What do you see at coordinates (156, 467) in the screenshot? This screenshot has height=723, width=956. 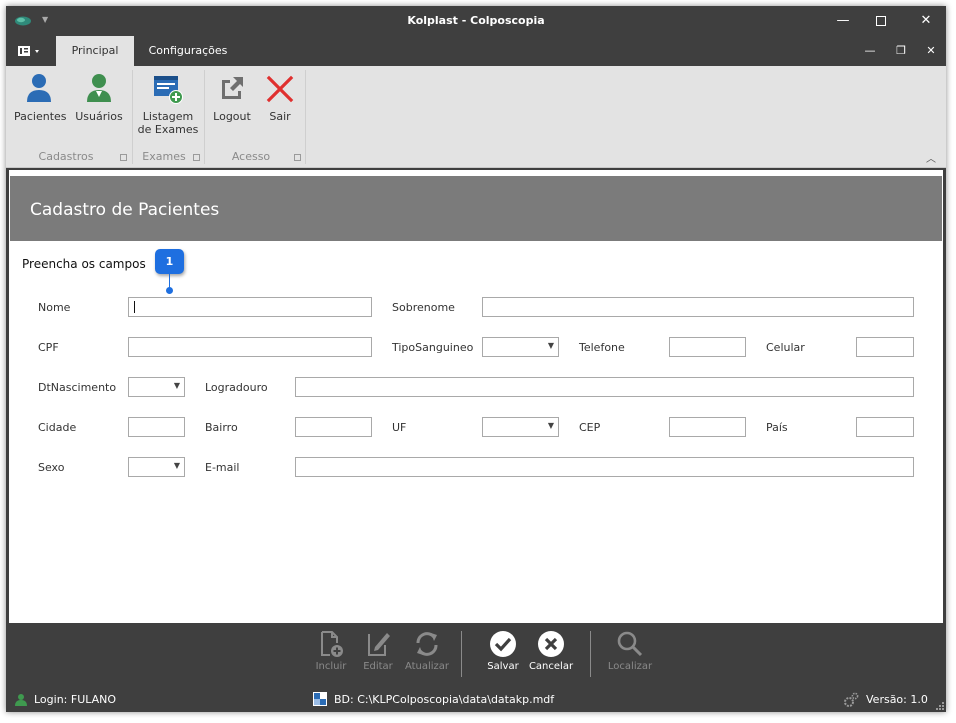 I see `sexo-select: ▼` at bounding box center [156, 467].